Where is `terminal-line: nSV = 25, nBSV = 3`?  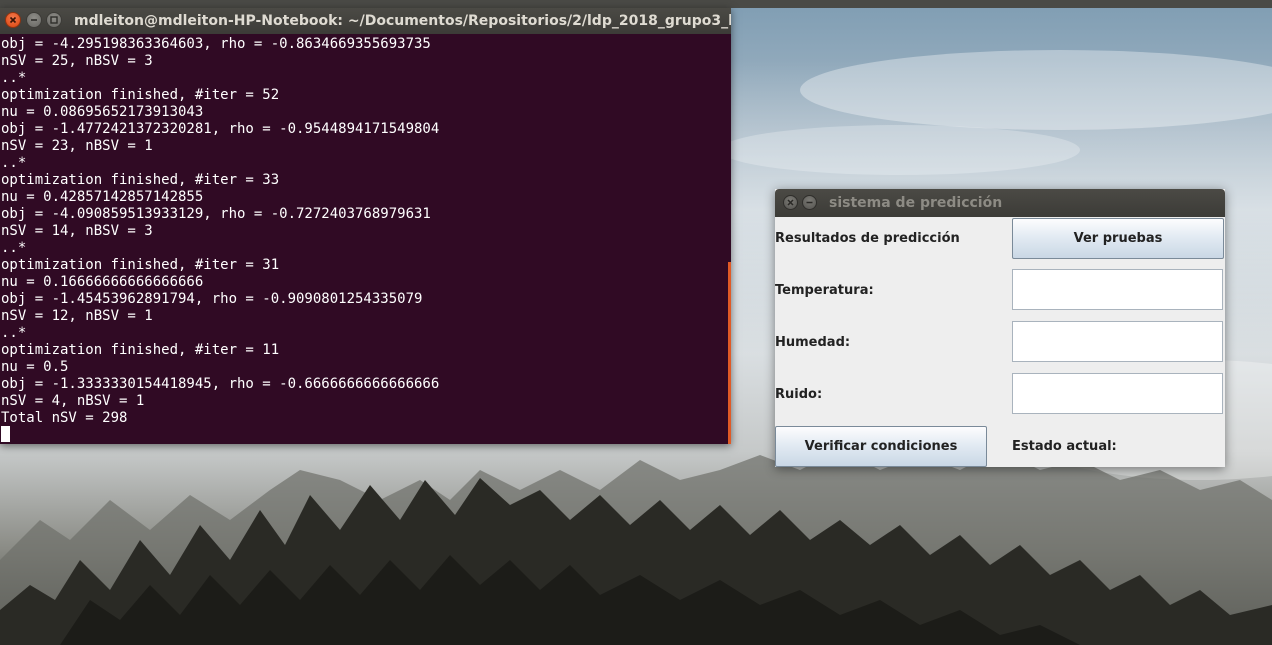 terminal-line: nSV = 25, nBSV = 3 is located at coordinates (77, 61).